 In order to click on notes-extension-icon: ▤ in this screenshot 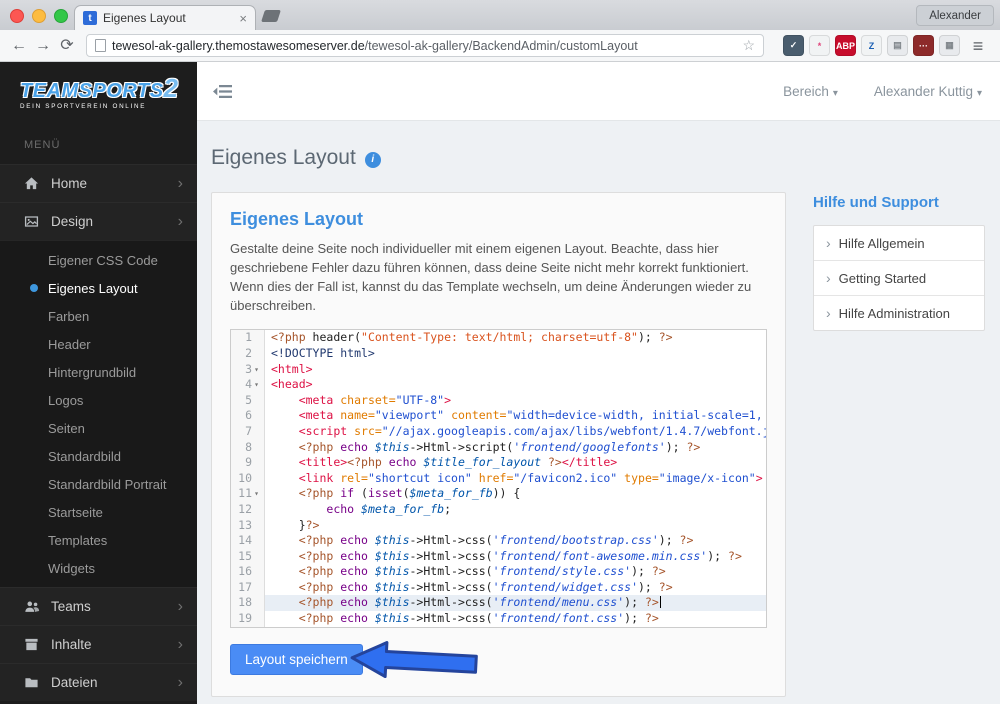, I will do `click(897, 45)`.